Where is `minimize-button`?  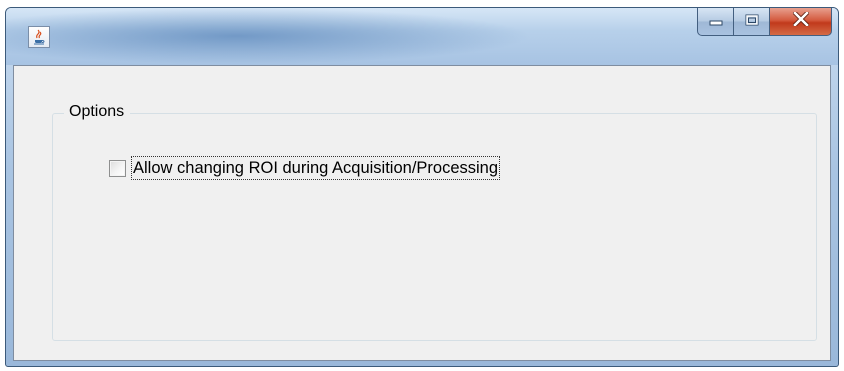 minimize-button is located at coordinates (715, 22).